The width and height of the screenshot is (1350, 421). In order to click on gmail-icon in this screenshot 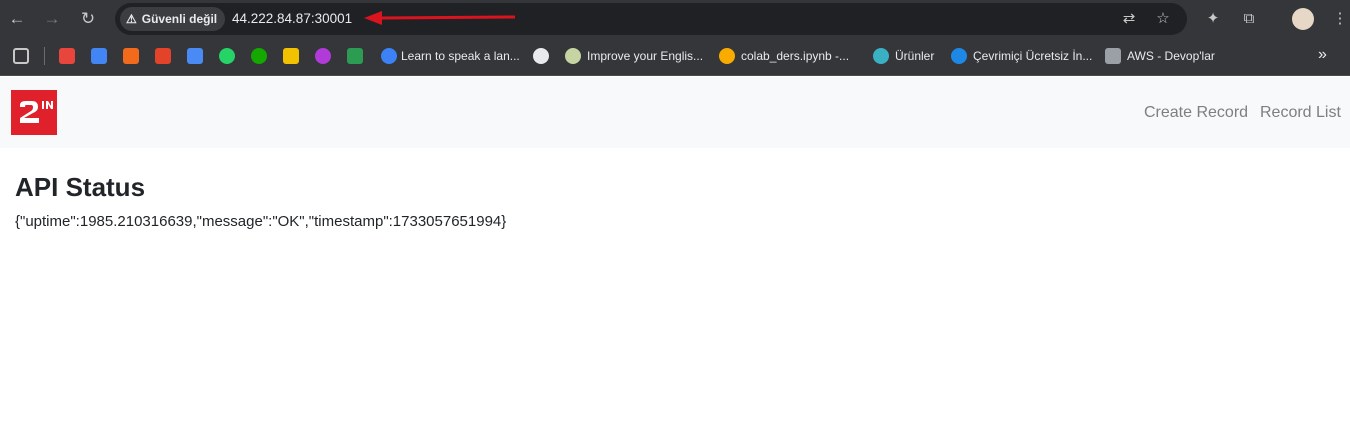, I will do `click(67, 56)`.